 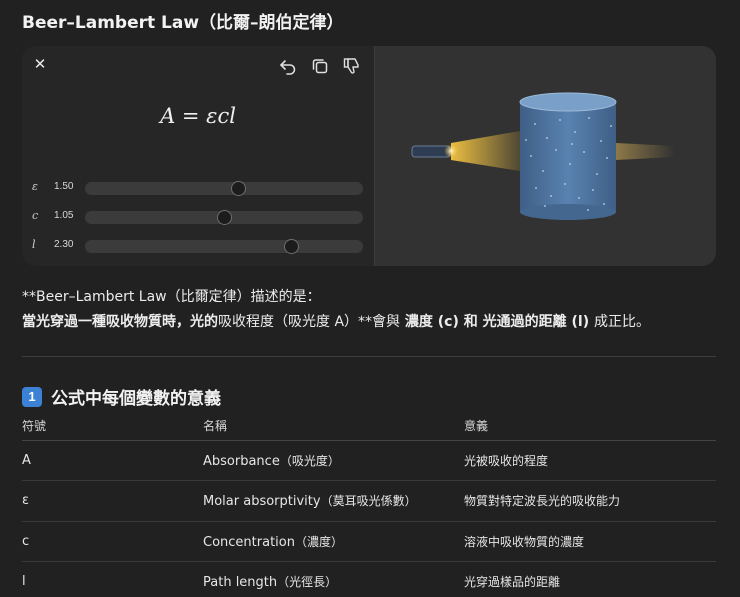 What do you see at coordinates (333, 426) in the screenshot?
I see `header-name: 名稱` at bounding box center [333, 426].